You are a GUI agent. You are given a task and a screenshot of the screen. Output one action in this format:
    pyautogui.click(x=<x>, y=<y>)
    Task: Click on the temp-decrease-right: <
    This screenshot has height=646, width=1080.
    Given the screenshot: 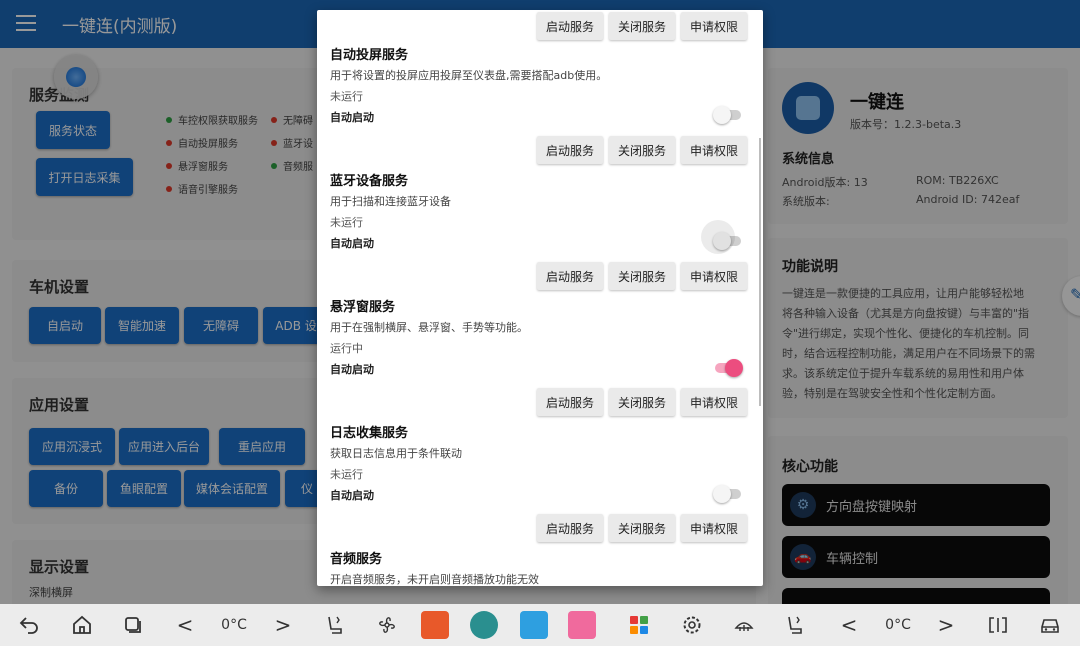 What is the action you would take?
    pyautogui.click(x=849, y=625)
    